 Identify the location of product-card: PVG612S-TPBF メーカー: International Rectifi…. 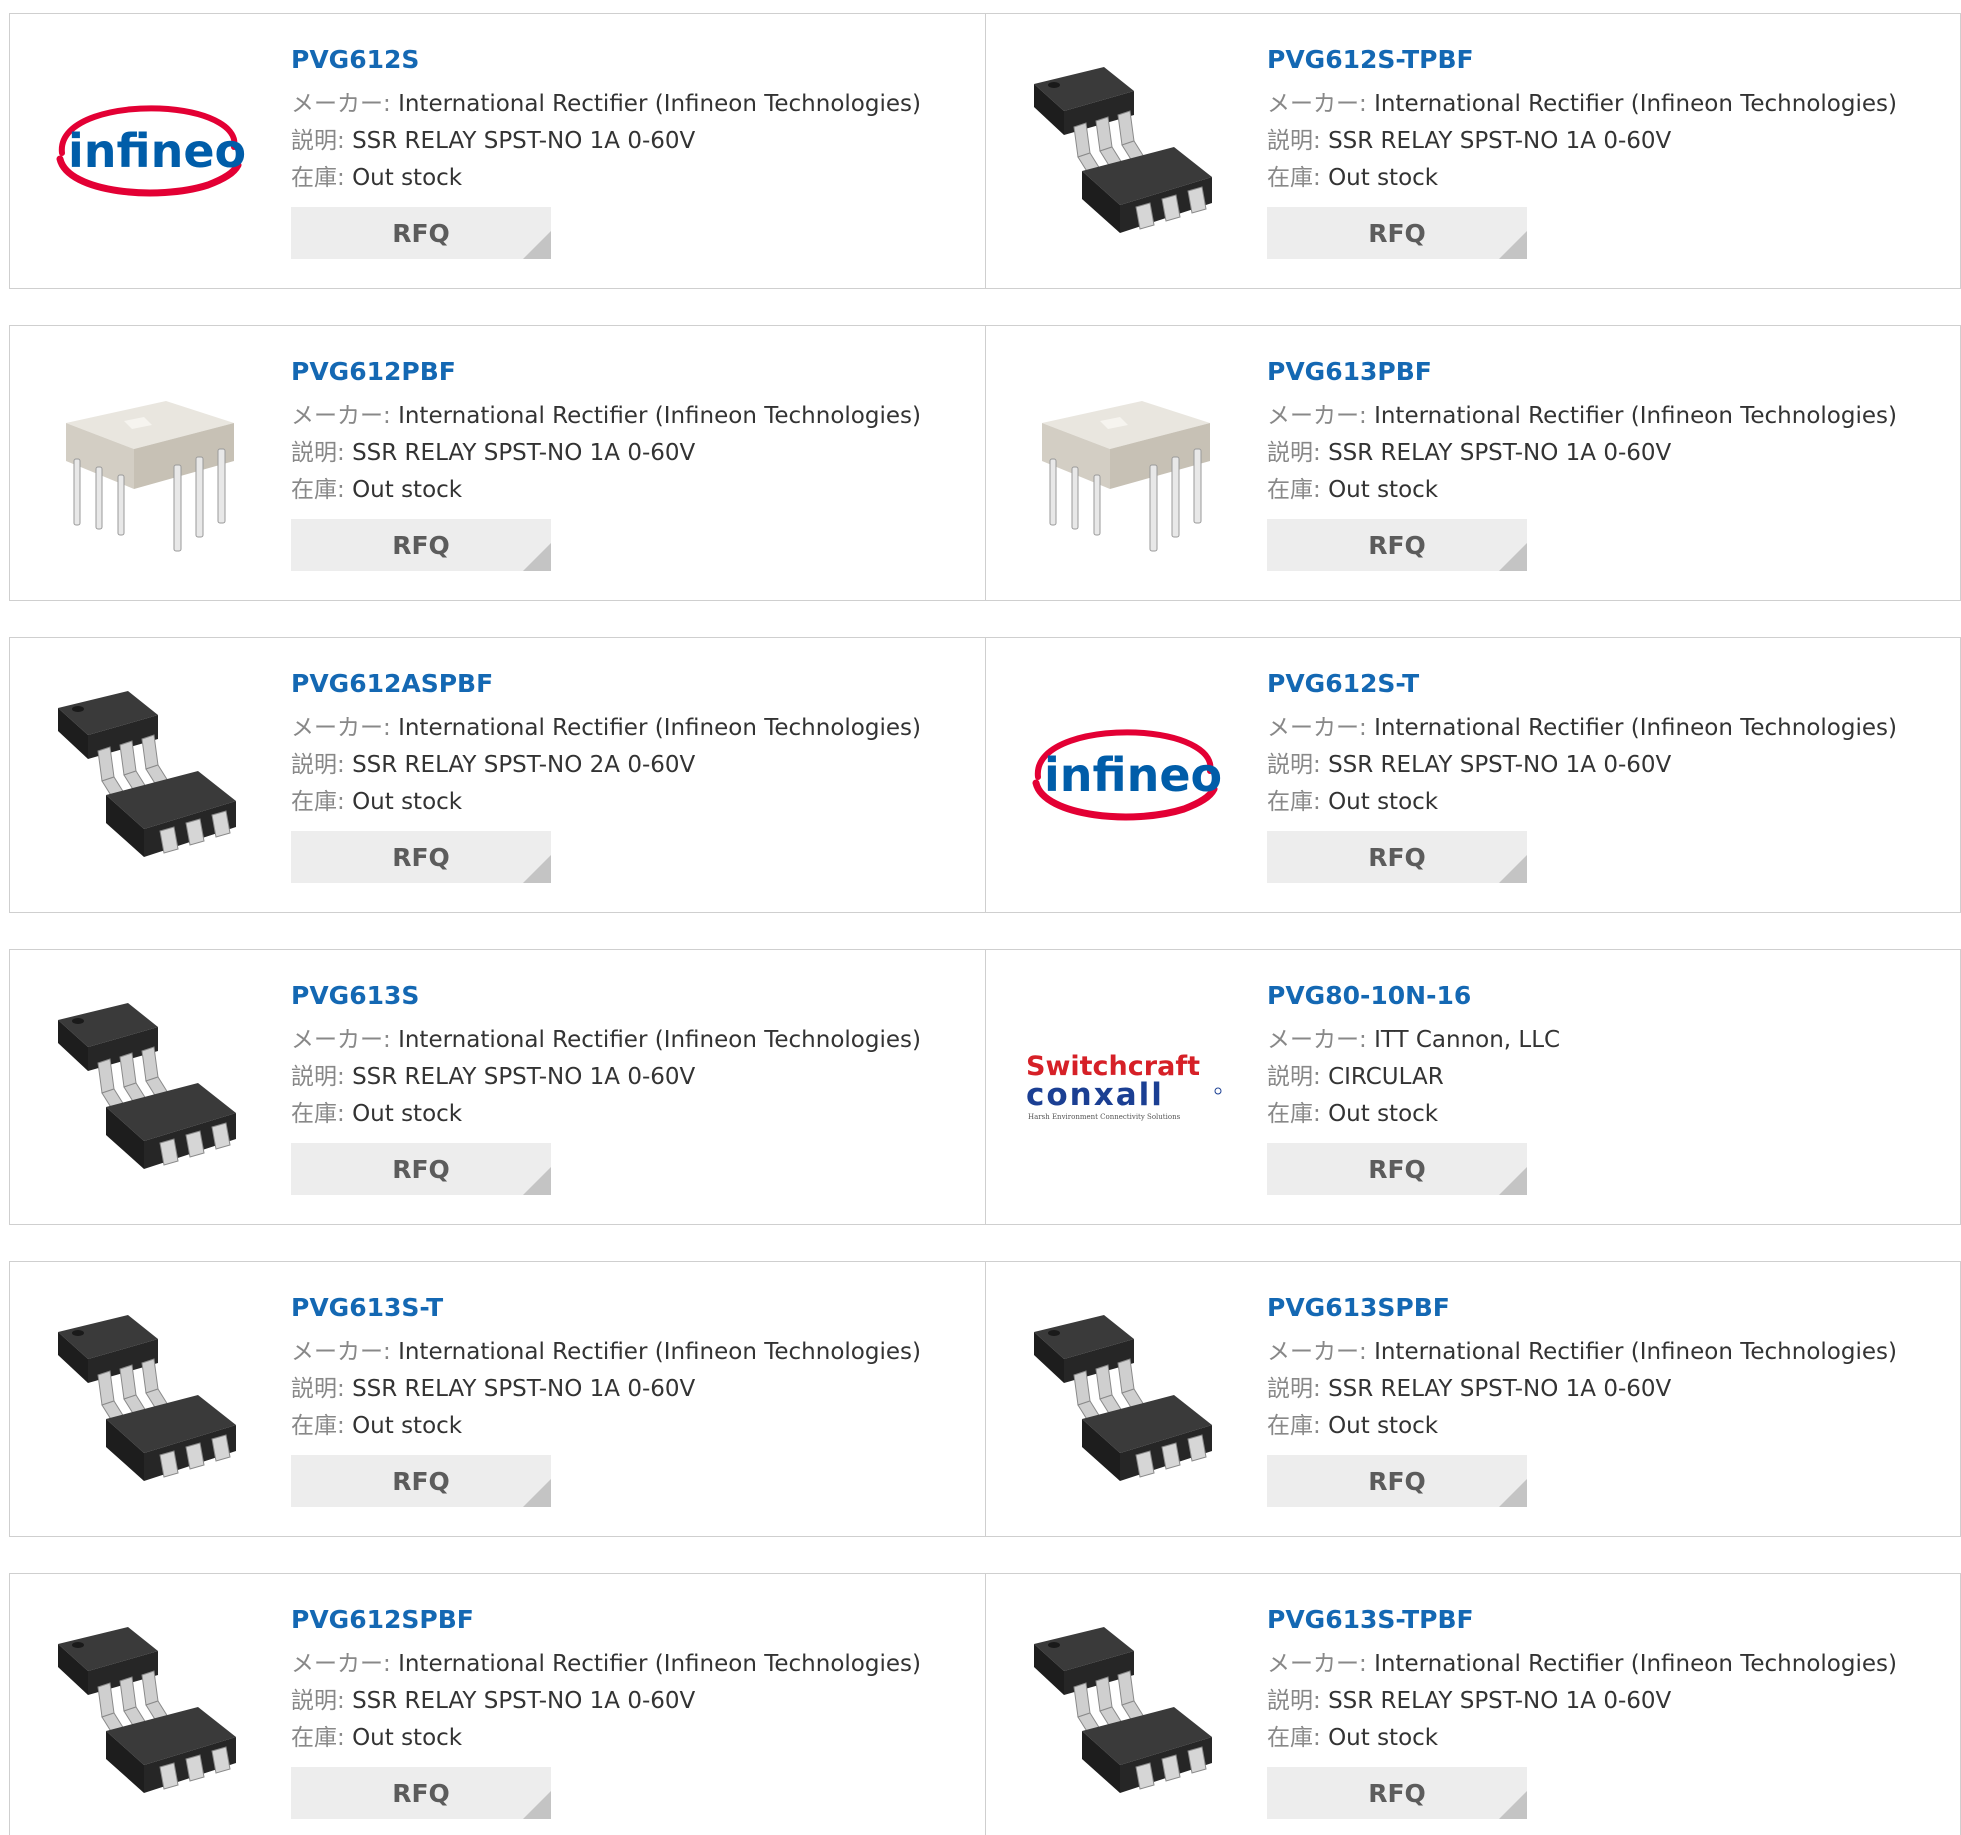
(1472, 151).